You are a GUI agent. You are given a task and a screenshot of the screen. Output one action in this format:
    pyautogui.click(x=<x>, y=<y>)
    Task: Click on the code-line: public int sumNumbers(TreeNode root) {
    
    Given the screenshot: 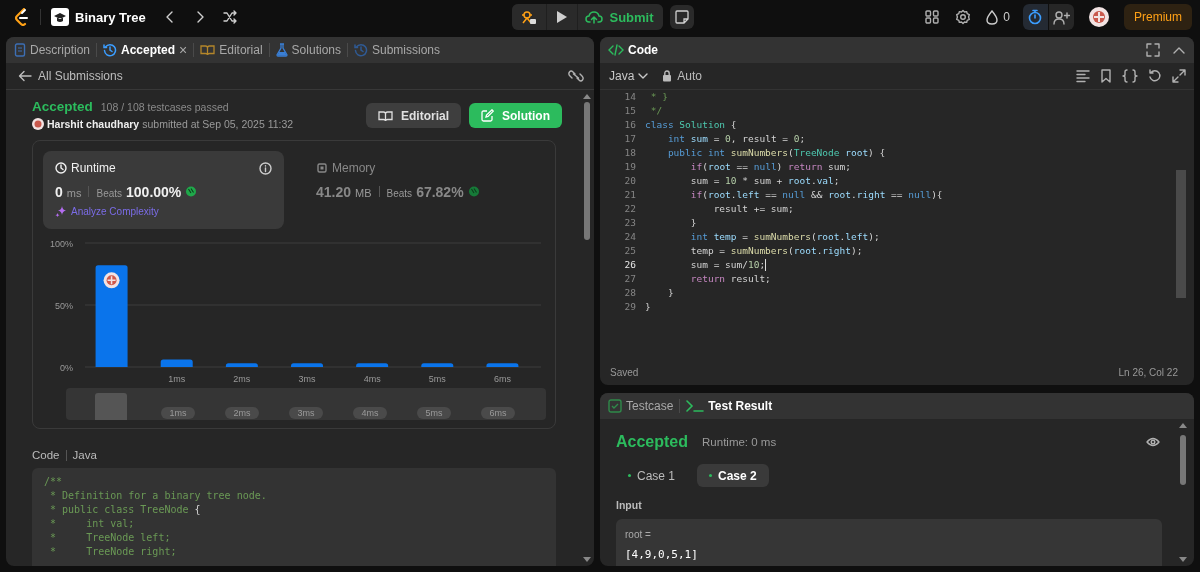 What is the action you would take?
    pyautogui.click(x=776, y=153)
    